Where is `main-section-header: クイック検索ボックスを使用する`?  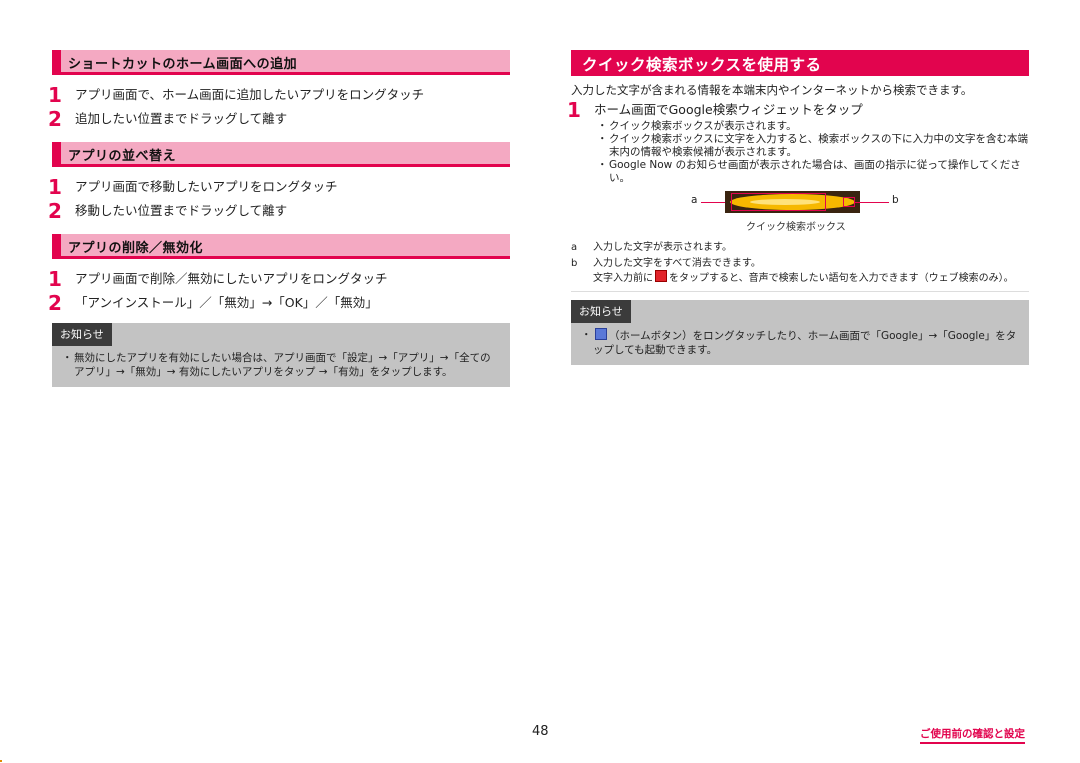 main-section-header: クイック検索ボックスを使用する is located at coordinates (800, 63).